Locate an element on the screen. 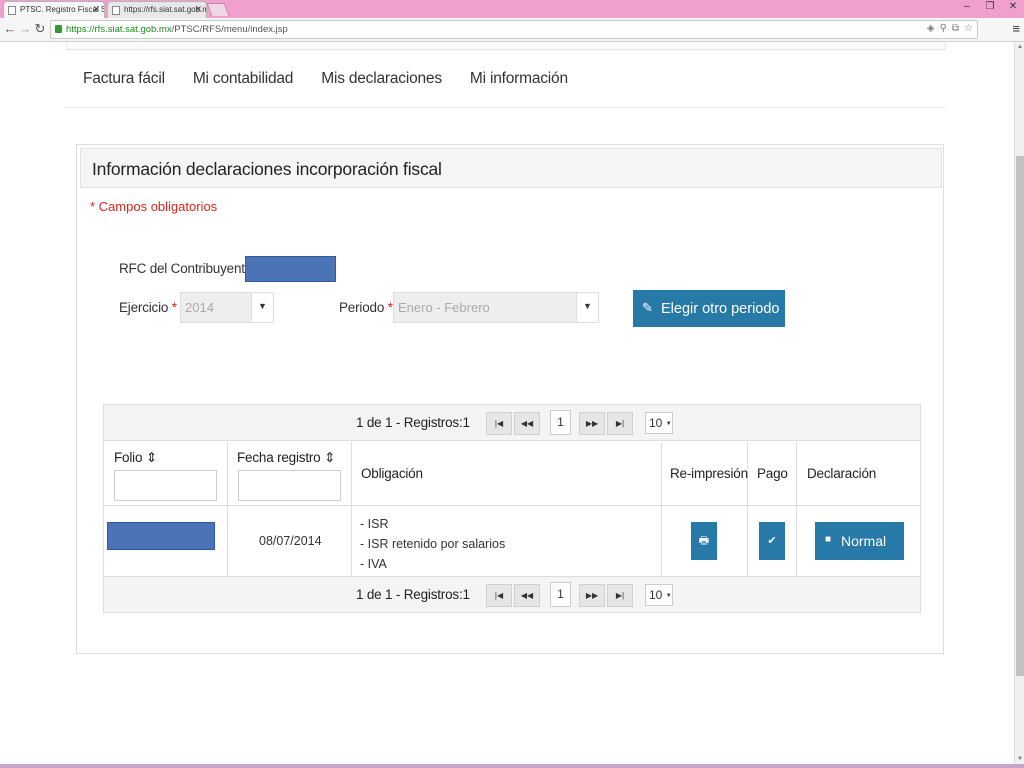 This screenshot has height=768, width=1024. restore-icon: ❐ is located at coordinates (990, 6).